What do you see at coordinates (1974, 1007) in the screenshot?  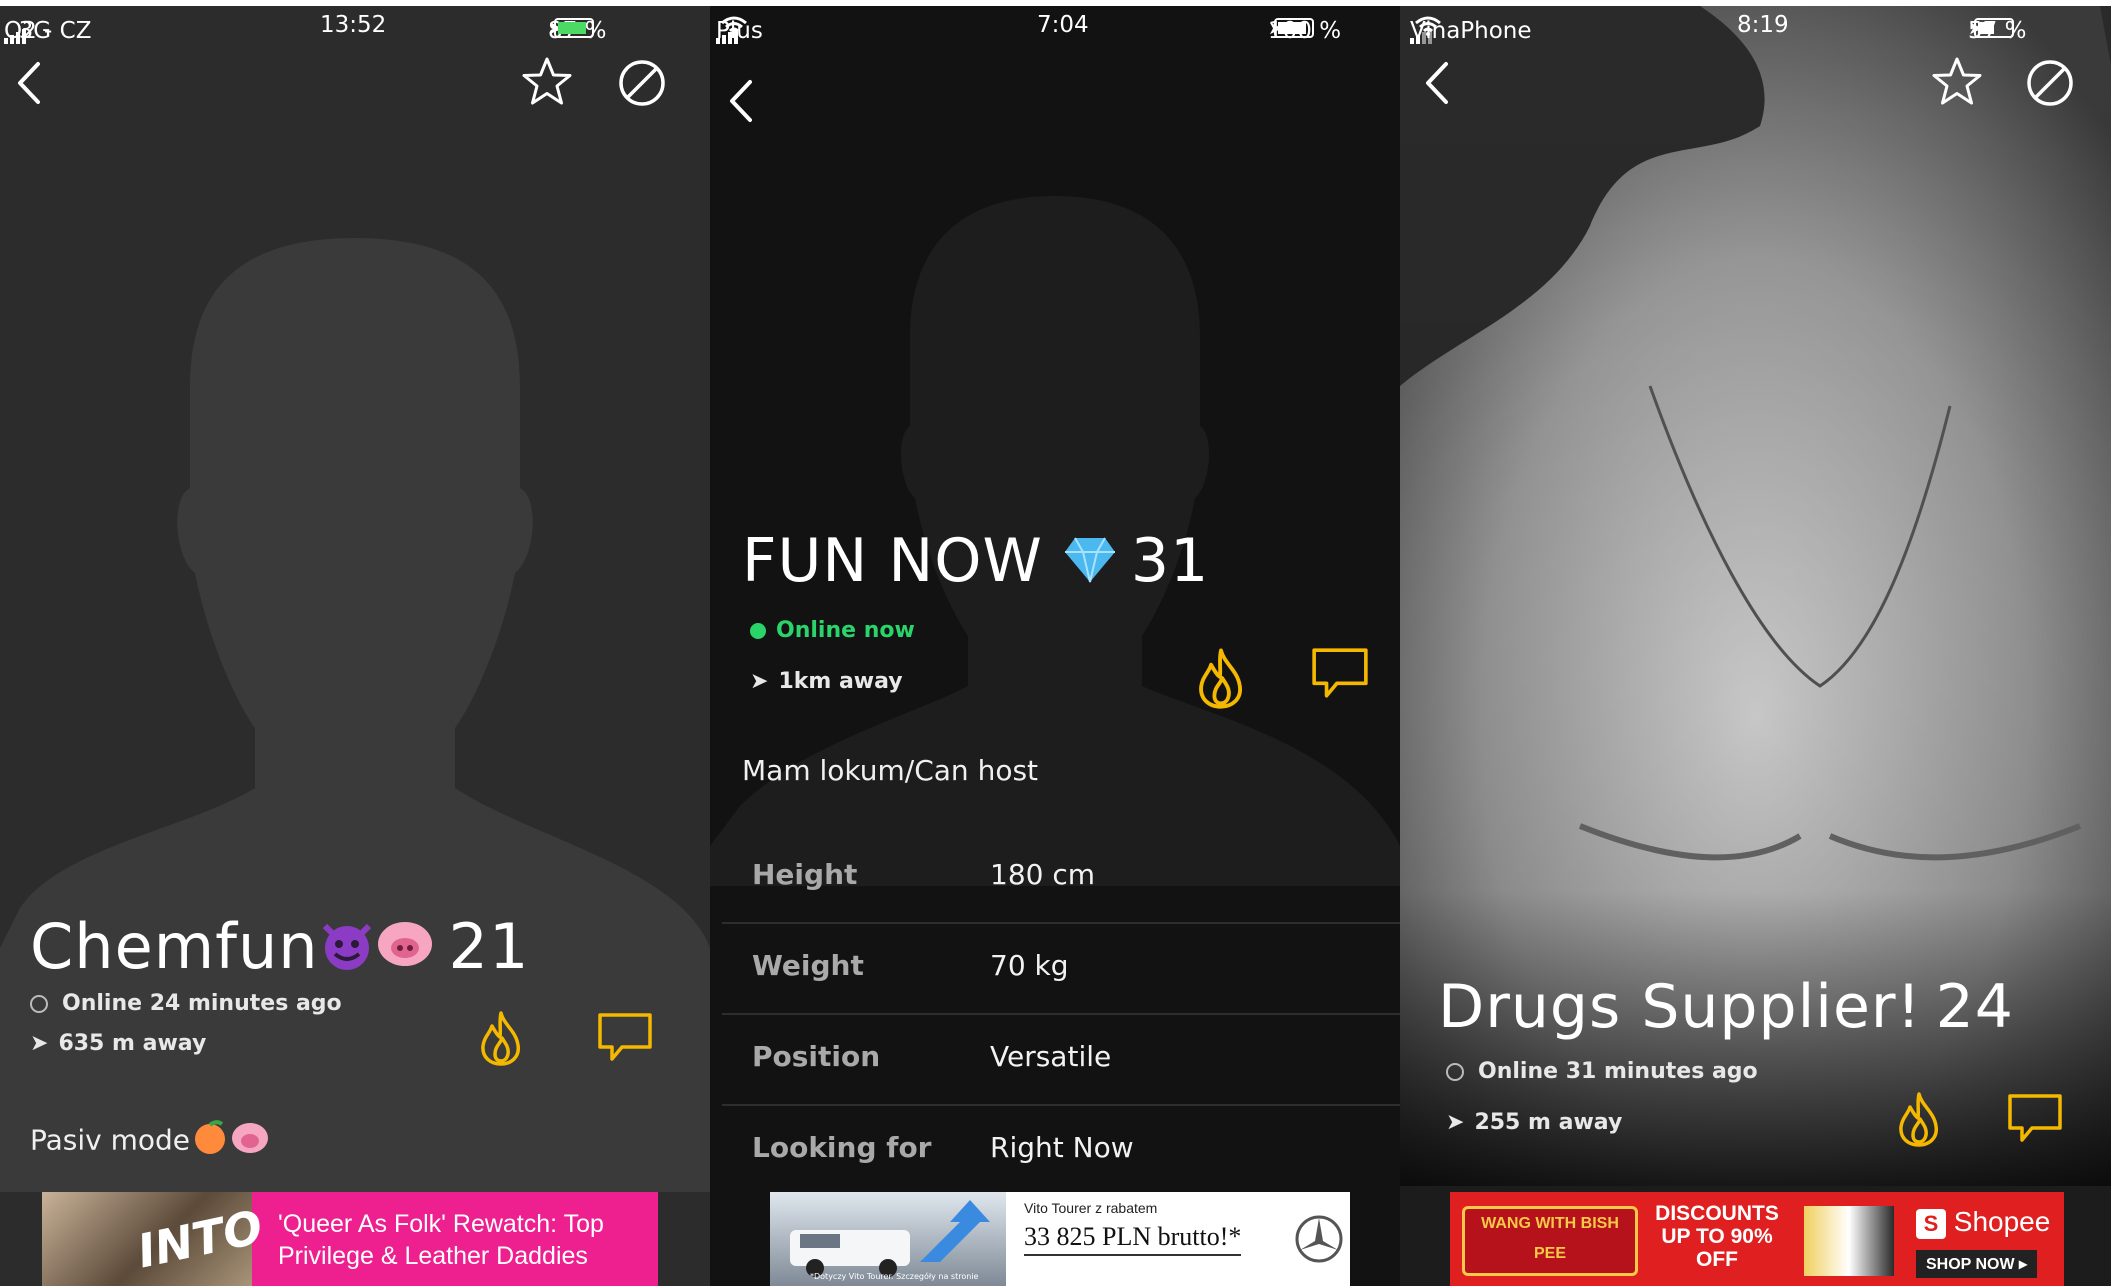 I see `profile-age: 24` at bounding box center [1974, 1007].